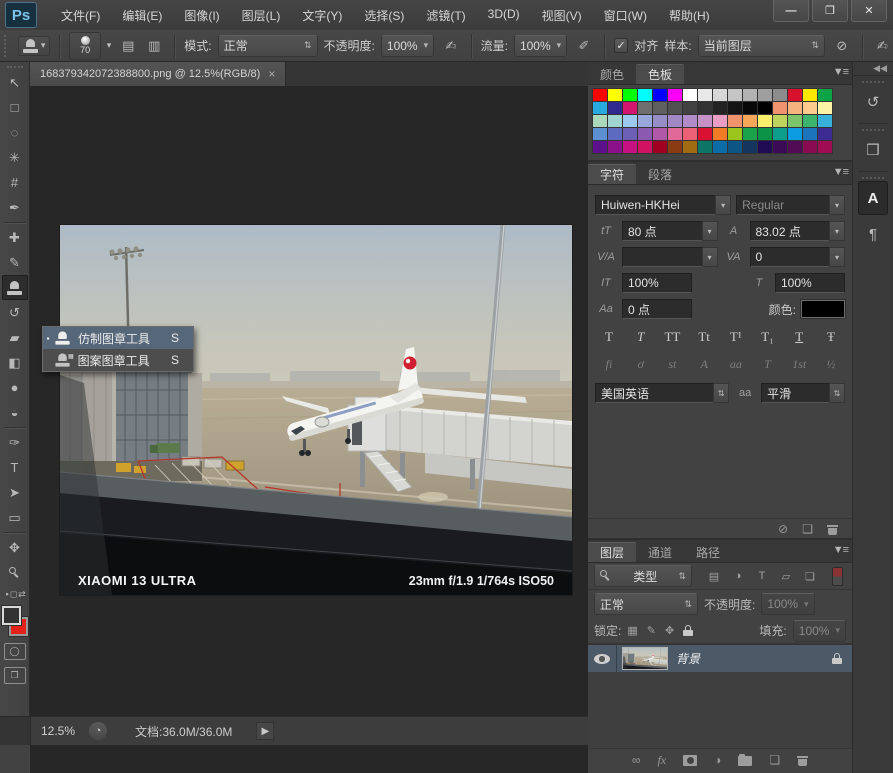 The height and width of the screenshot is (773, 893). Describe the element at coordinates (782, 205) in the screenshot. I see `font-style-field: Regular` at that location.